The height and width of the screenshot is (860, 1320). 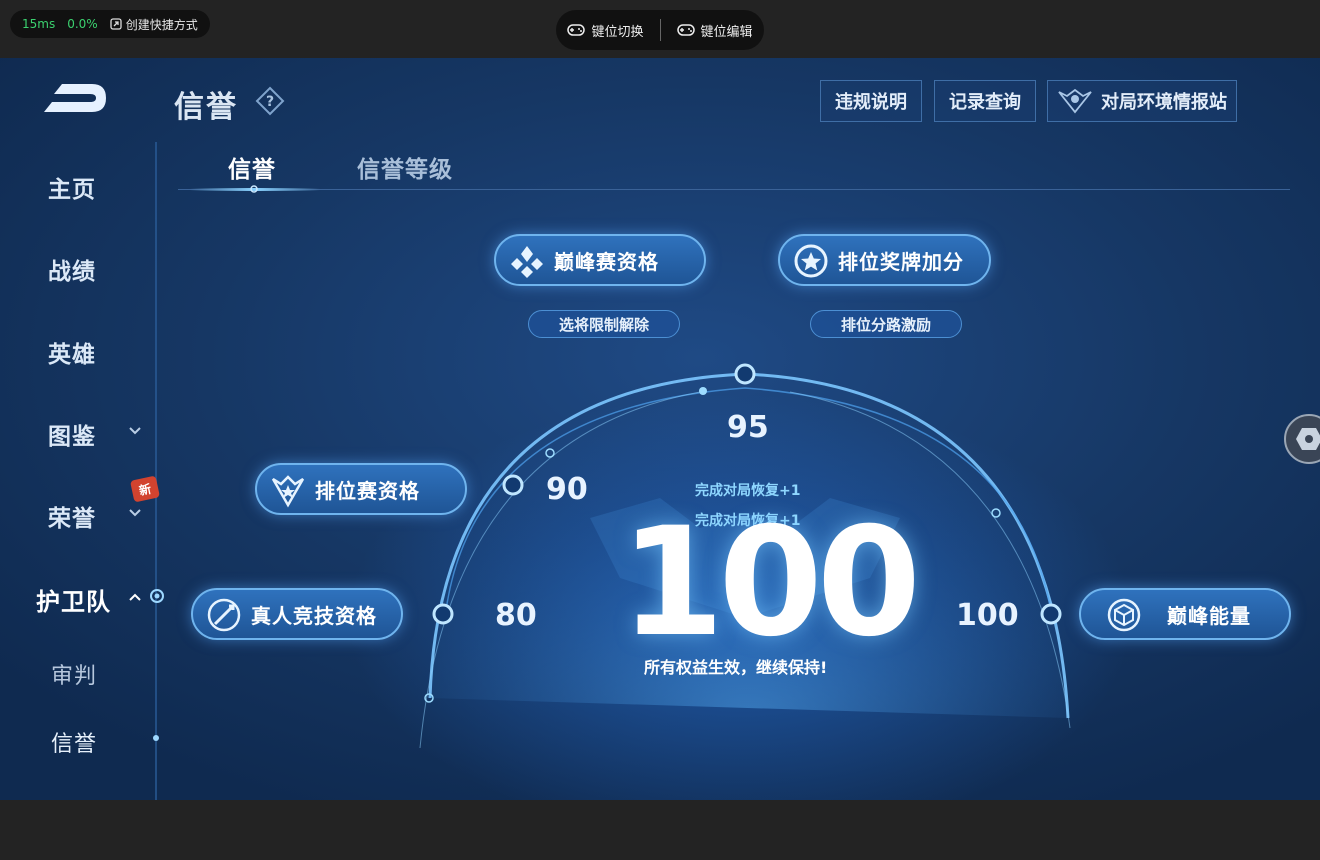 I want to click on sidebar-item-guard: 护卫队, so click(x=73, y=599).